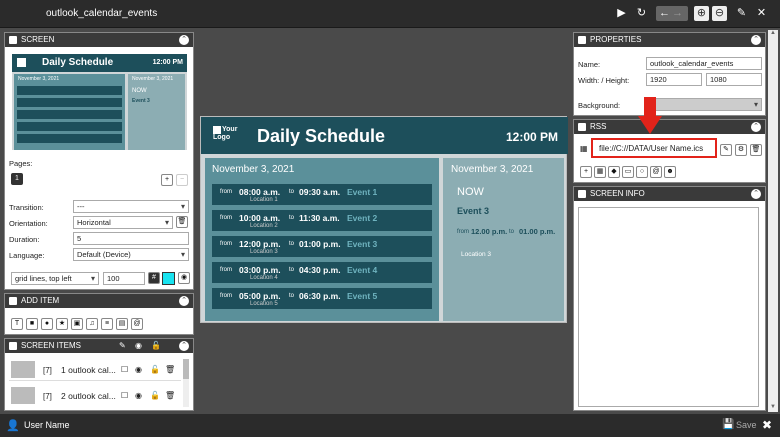 The image size is (780, 437). I want to click on undo-redo-group: ←→, so click(672, 13).